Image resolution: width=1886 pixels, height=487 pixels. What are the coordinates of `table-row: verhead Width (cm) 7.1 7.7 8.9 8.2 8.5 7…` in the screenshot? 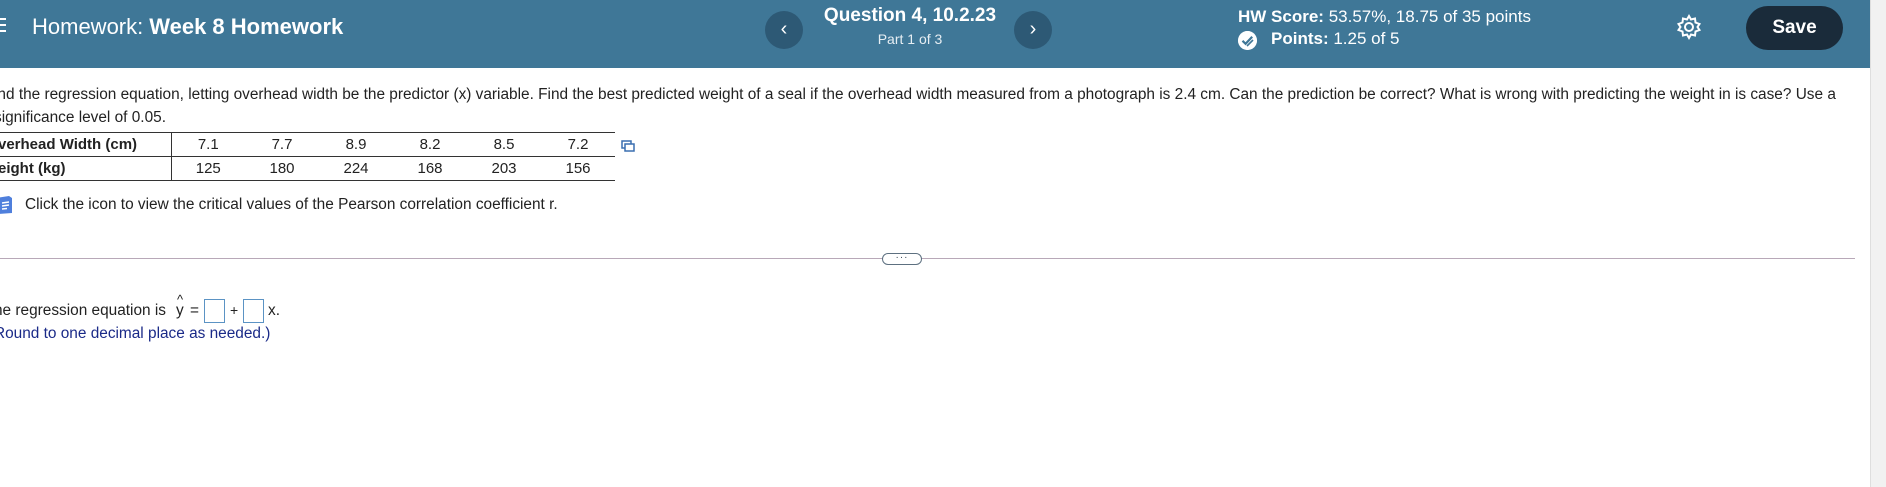 It's located at (307, 144).